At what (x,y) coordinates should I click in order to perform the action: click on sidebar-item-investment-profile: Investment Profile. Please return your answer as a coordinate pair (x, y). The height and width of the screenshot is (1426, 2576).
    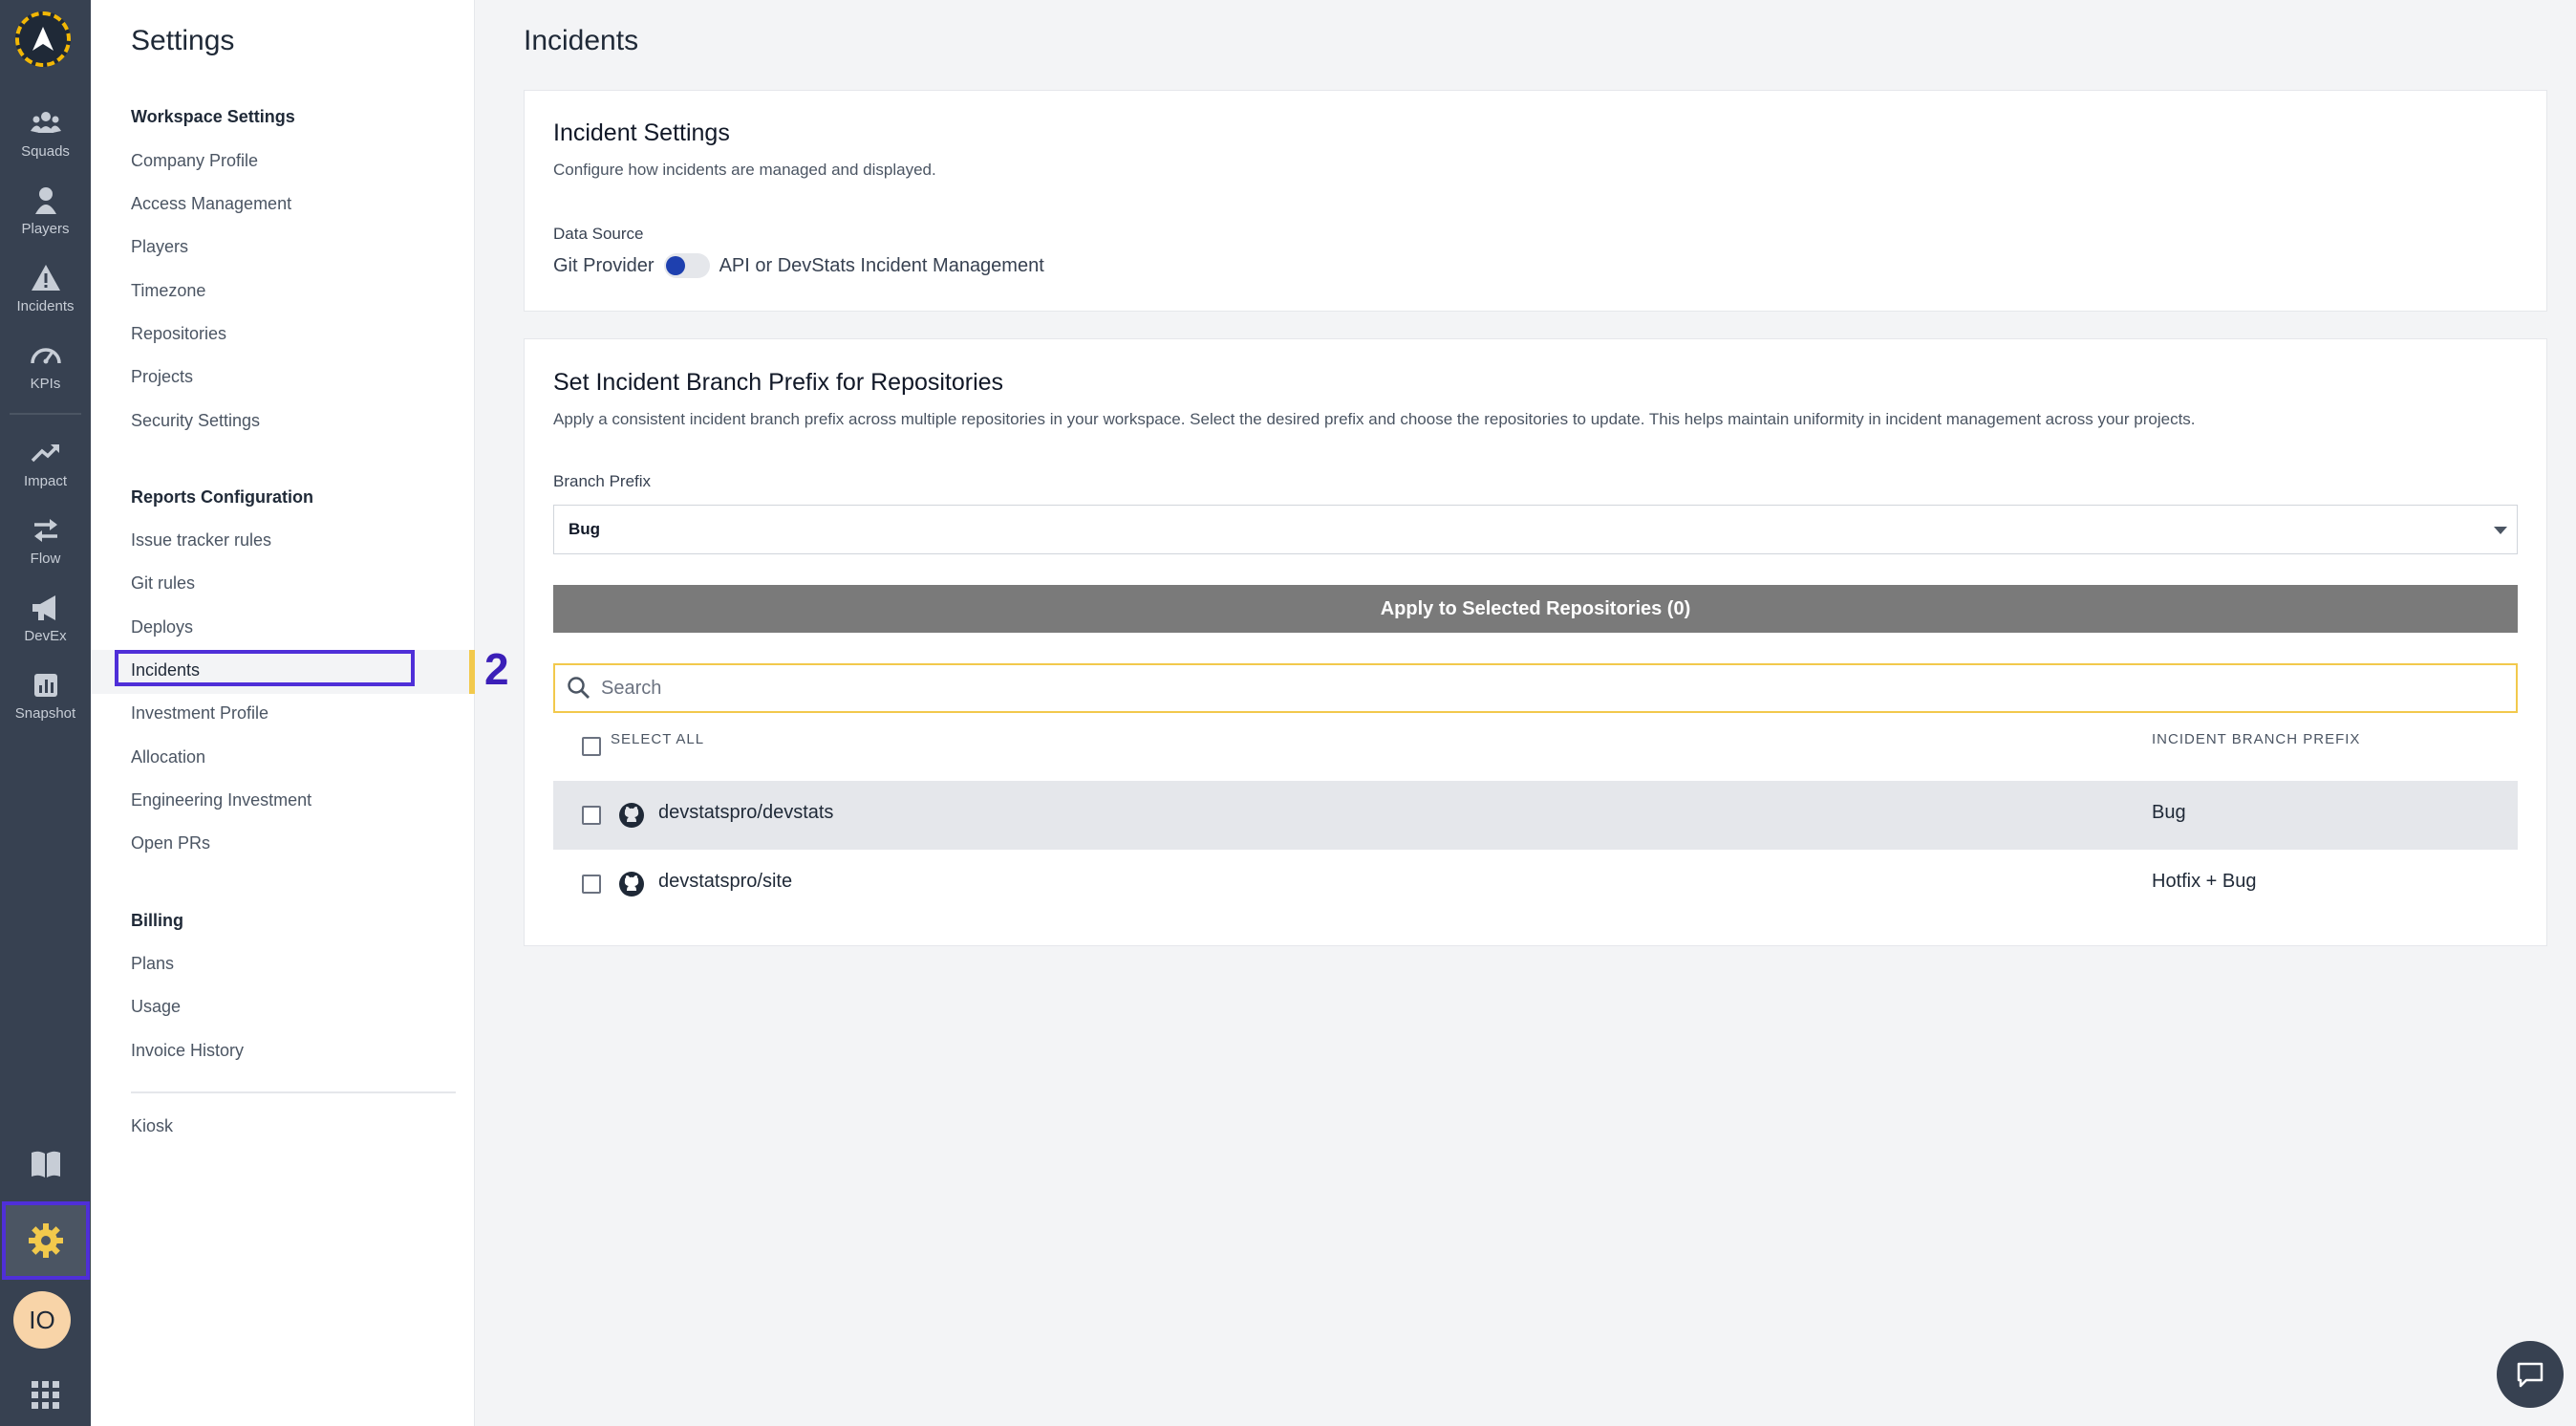
    Looking at the image, I should click on (199, 713).